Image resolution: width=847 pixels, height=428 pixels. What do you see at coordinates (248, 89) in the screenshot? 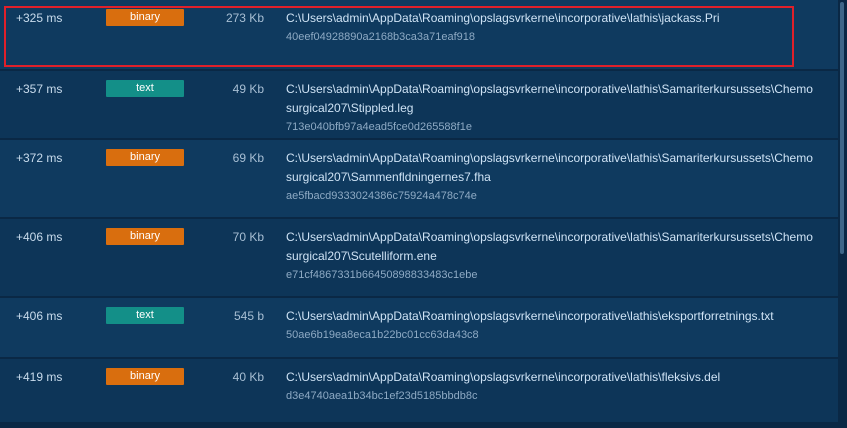
I see `file-size: 49 Kb` at bounding box center [248, 89].